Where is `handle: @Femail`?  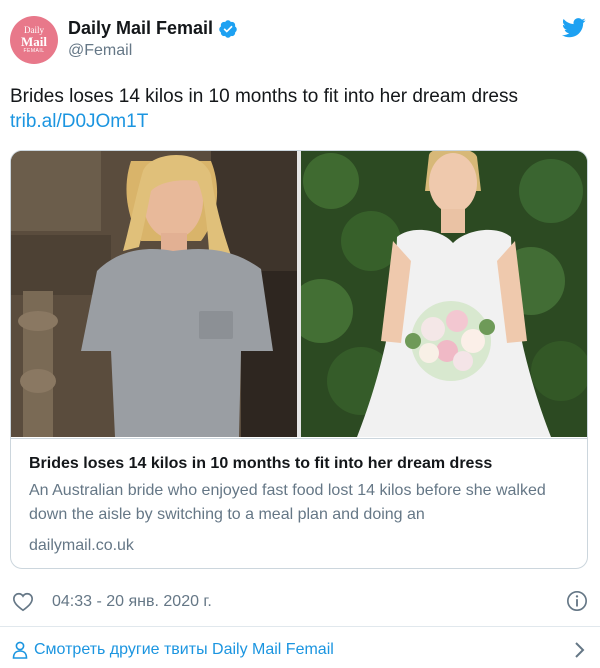 handle: @Femail is located at coordinates (100, 51).